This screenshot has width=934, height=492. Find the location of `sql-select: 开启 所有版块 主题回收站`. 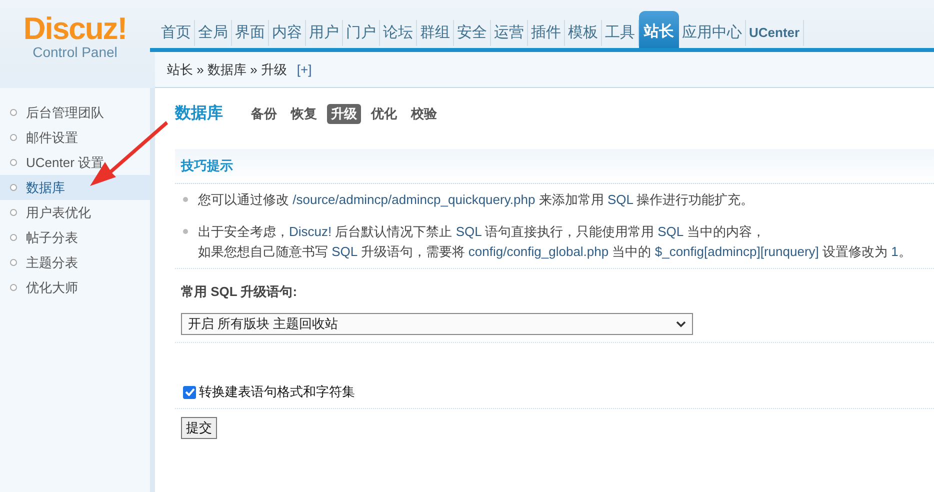

sql-select: 开启 所有版块 主题回收站 is located at coordinates (437, 324).